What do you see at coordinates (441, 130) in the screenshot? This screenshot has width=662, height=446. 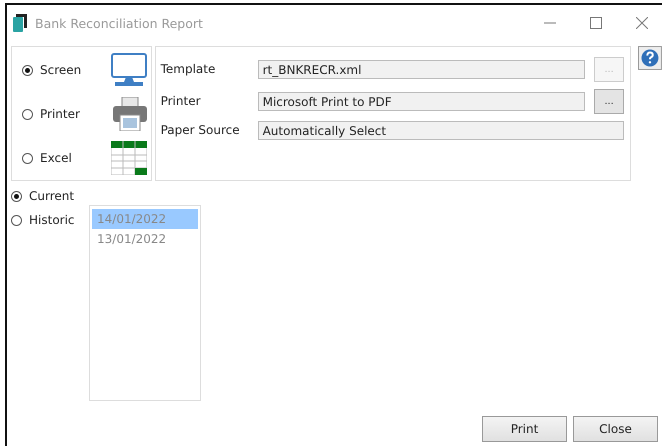 I see `input-field: Automatically Select` at bounding box center [441, 130].